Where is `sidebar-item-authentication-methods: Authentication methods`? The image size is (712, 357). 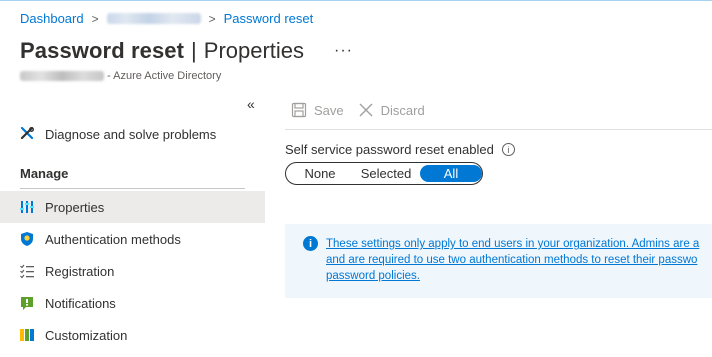 sidebar-item-authentication-methods: Authentication methods is located at coordinates (132, 239).